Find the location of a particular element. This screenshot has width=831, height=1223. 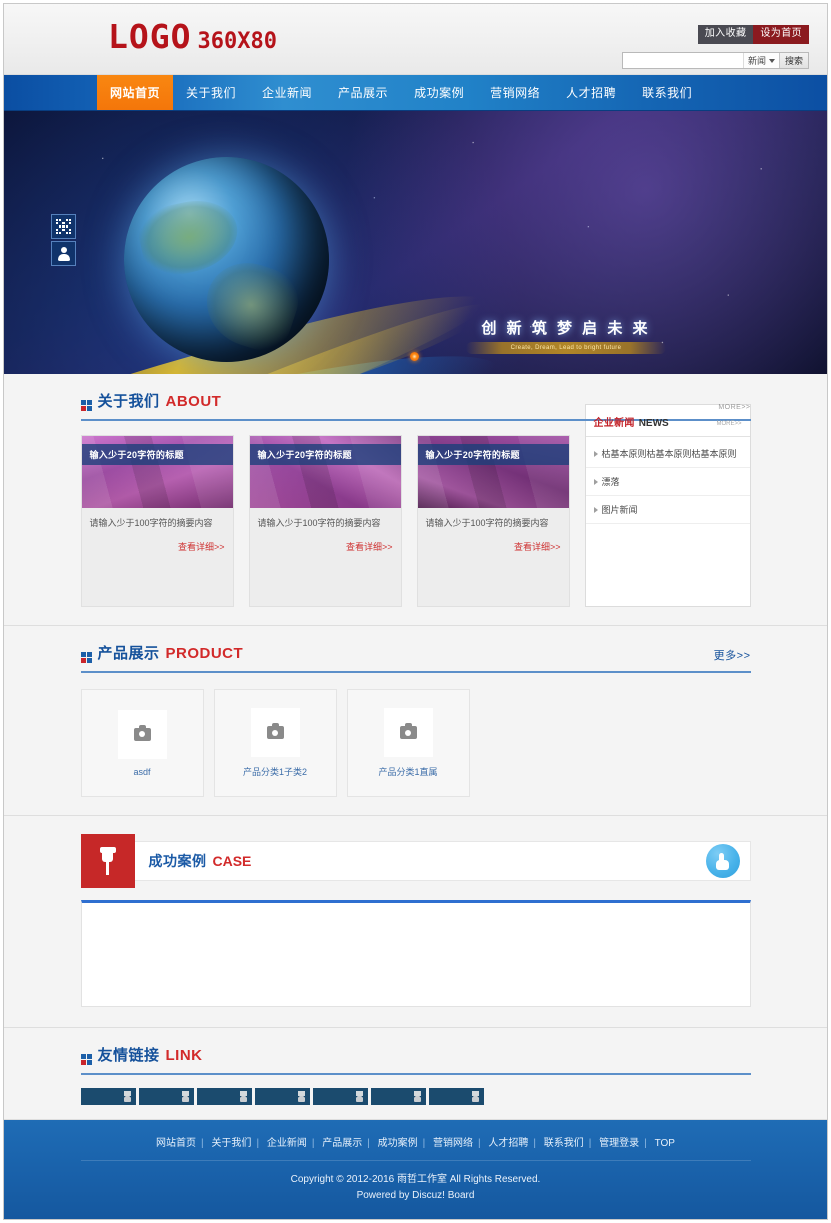

products-section-header: 产品展示 PRODUCT 更多>> is located at coordinates (415, 657).